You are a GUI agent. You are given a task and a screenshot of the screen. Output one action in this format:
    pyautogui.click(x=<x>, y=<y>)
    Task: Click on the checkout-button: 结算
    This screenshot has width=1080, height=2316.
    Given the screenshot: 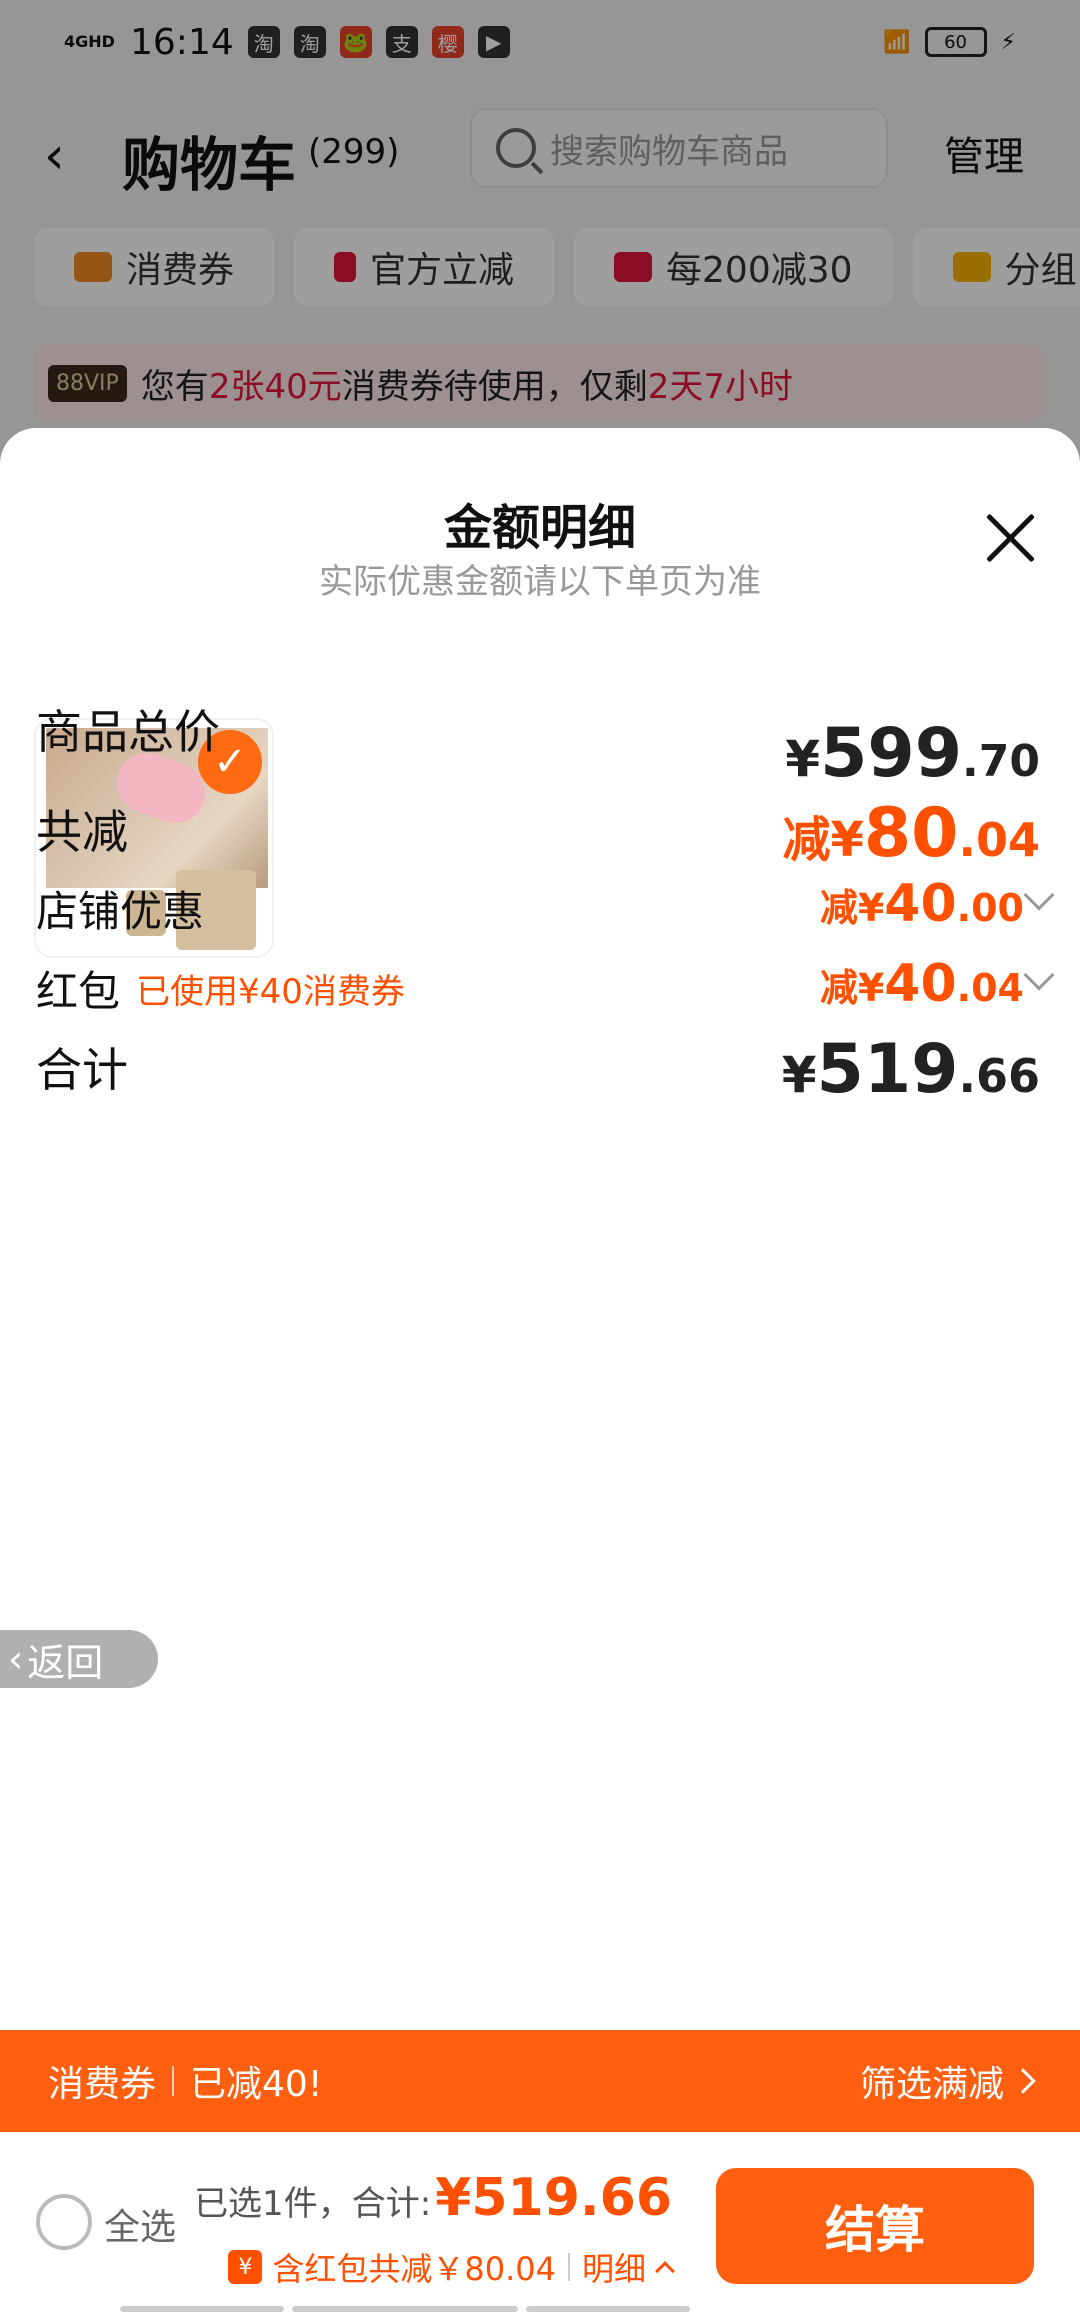 What is the action you would take?
    pyautogui.click(x=875, y=2226)
    